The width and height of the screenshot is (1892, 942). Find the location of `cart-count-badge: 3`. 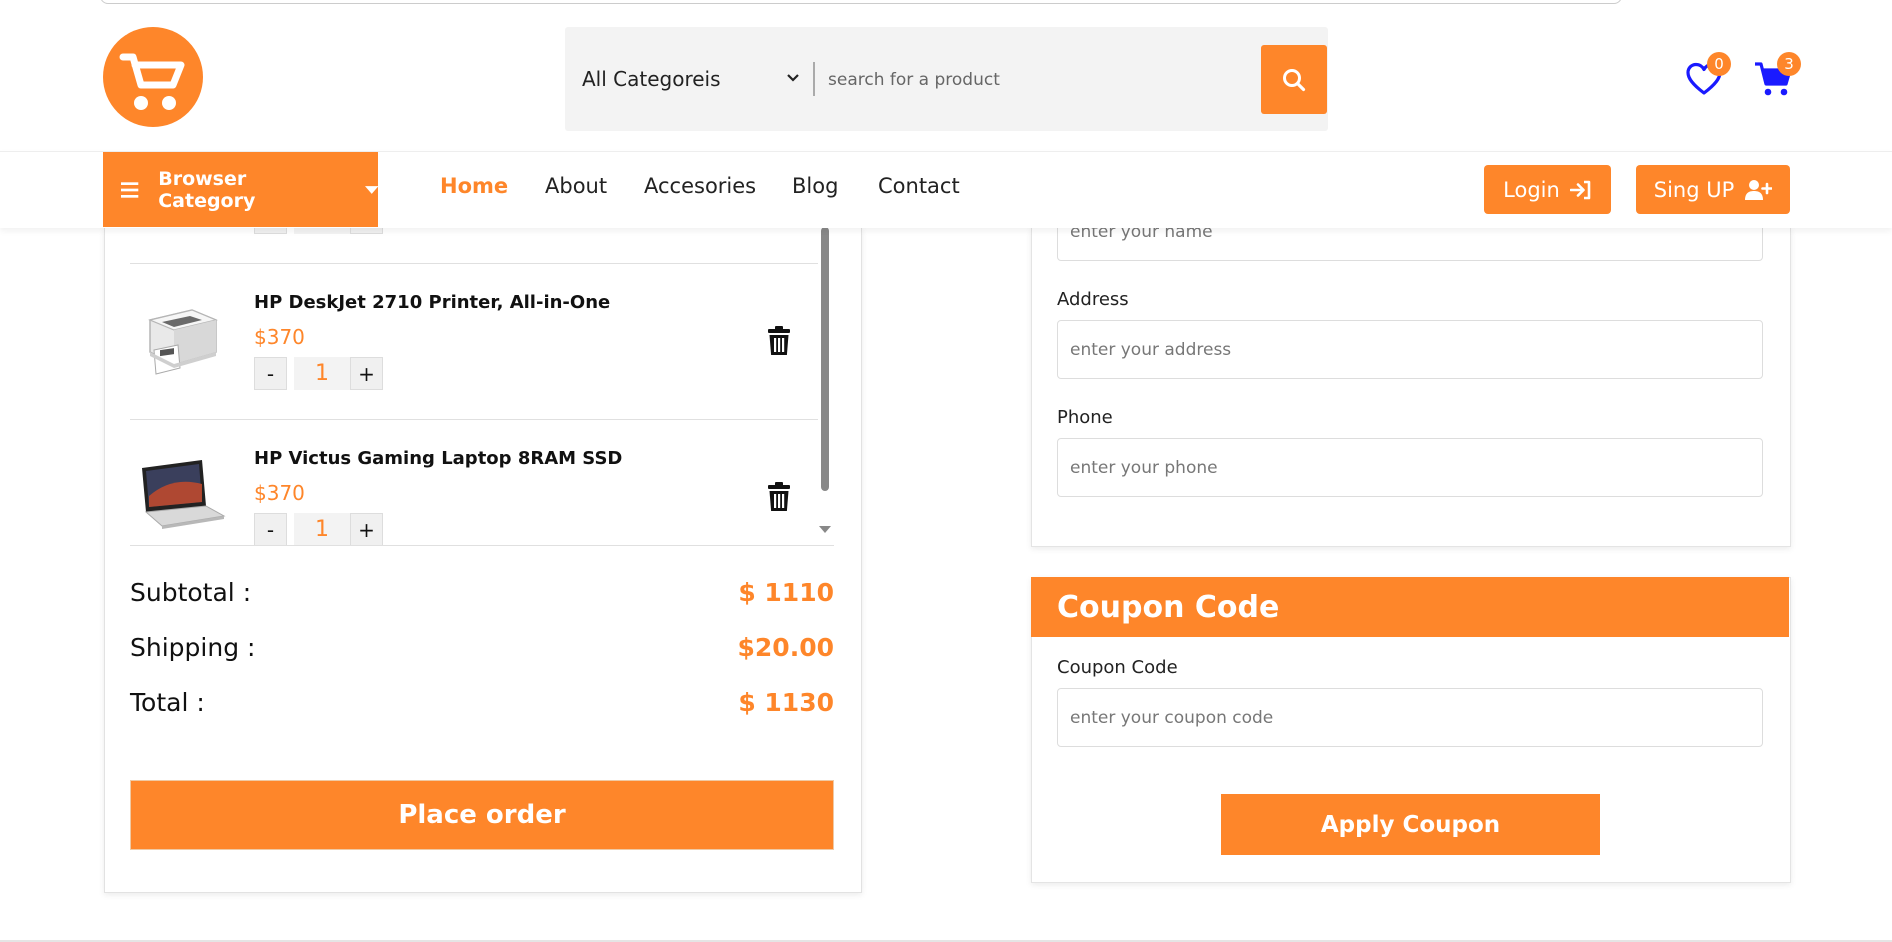

cart-count-badge: 3 is located at coordinates (1789, 64).